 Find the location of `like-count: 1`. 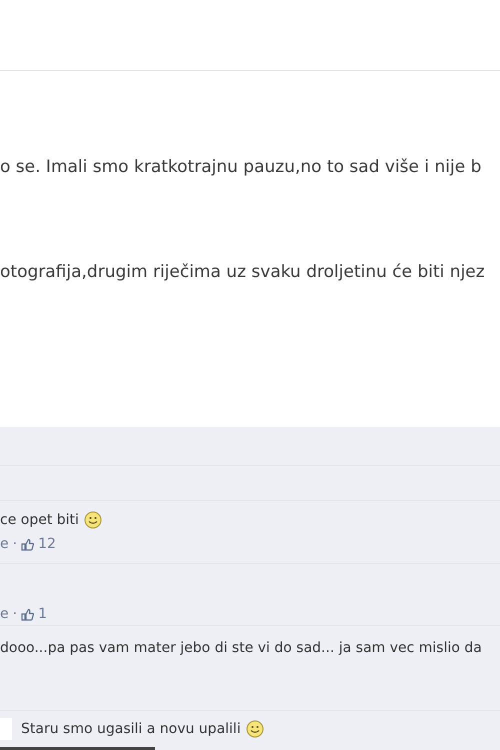

like-count: 1 is located at coordinates (42, 614).